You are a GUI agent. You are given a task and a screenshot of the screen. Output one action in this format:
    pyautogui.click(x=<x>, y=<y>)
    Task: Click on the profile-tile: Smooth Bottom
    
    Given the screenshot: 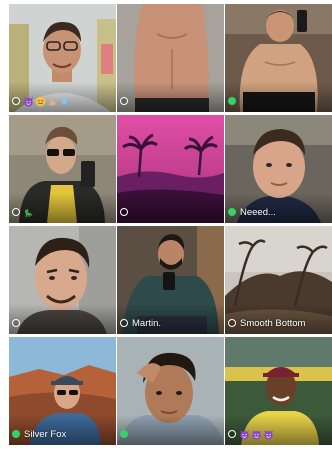 What is the action you would take?
    pyautogui.click(x=278, y=280)
    